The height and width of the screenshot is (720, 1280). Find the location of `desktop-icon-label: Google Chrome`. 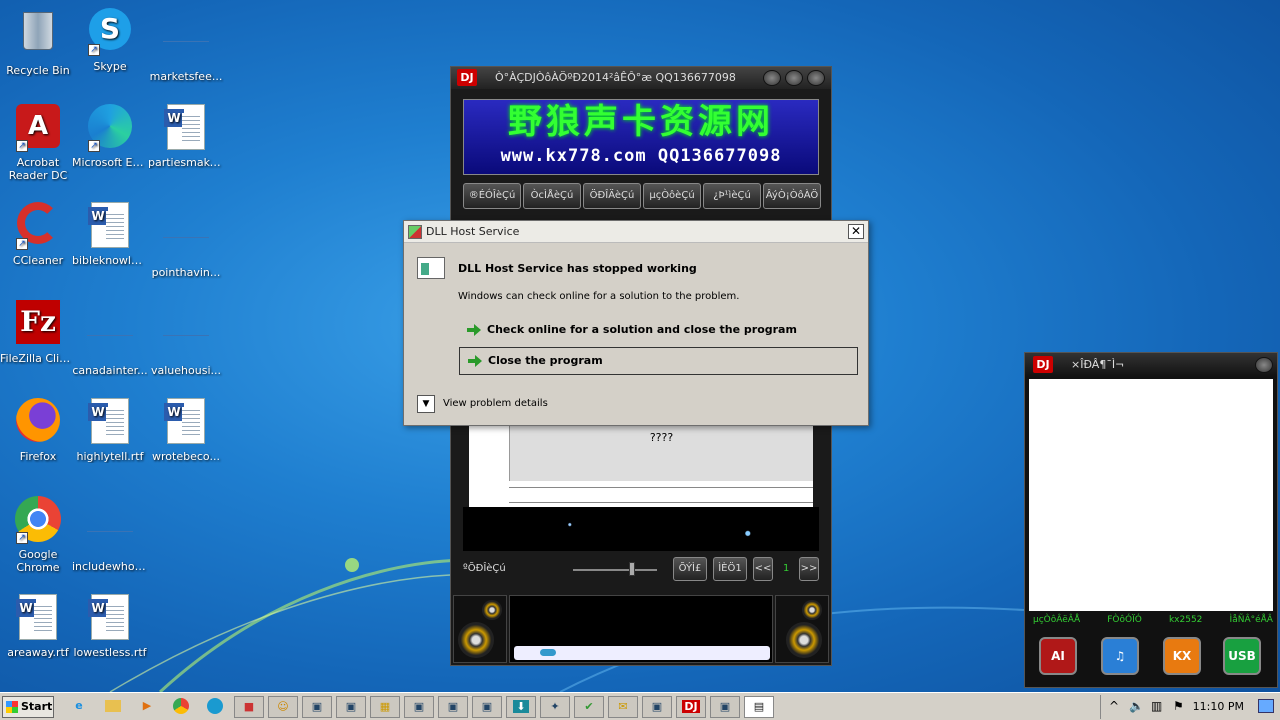

desktop-icon-label: Google Chrome is located at coordinates (38, 561).